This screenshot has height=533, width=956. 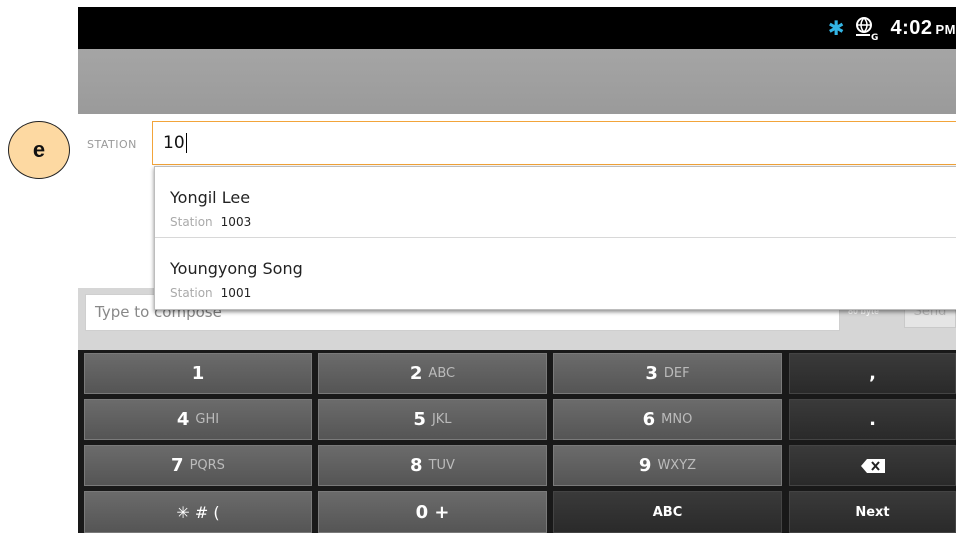 What do you see at coordinates (667, 419) in the screenshot?
I see `key-6: 6 MNO` at bounding box center [667, 419].